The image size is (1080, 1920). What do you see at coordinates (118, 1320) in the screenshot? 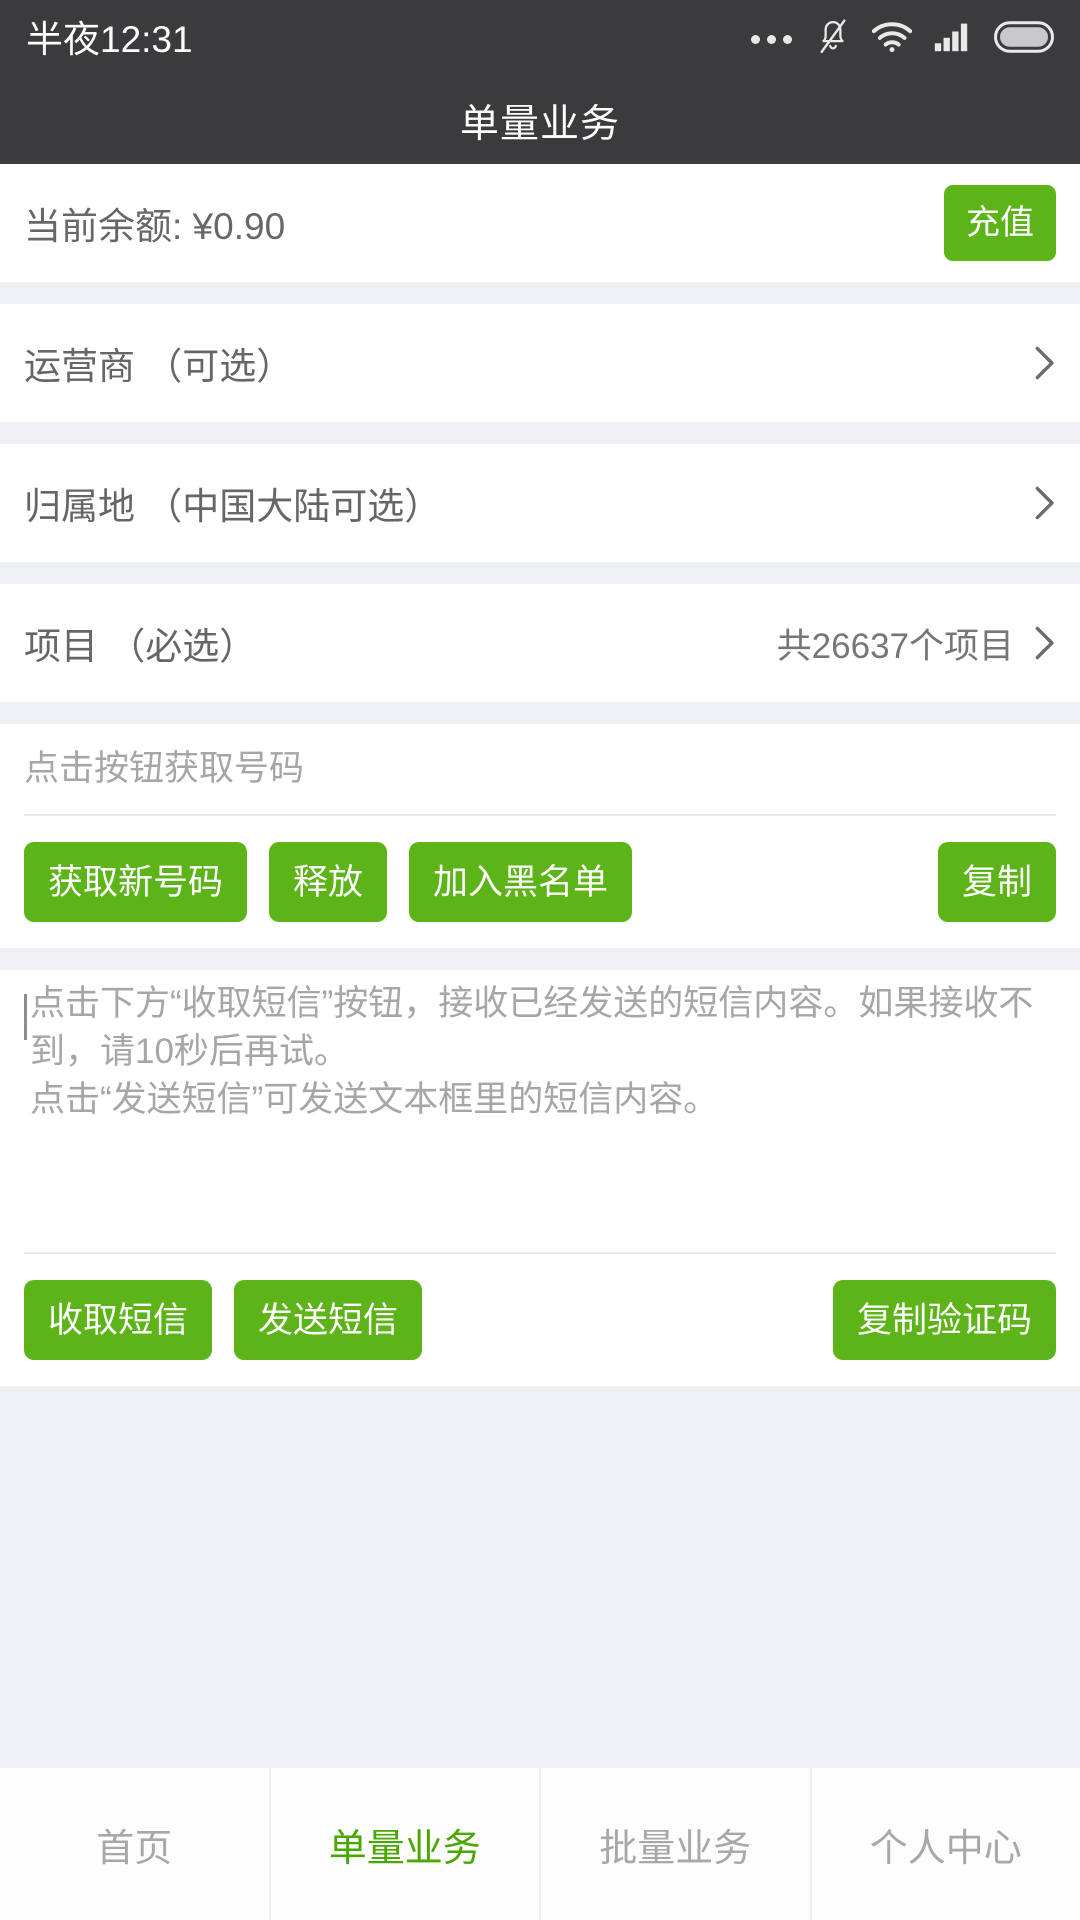
I see `receive-sms-button: 收取短信` at bounding box center [118, 1320].